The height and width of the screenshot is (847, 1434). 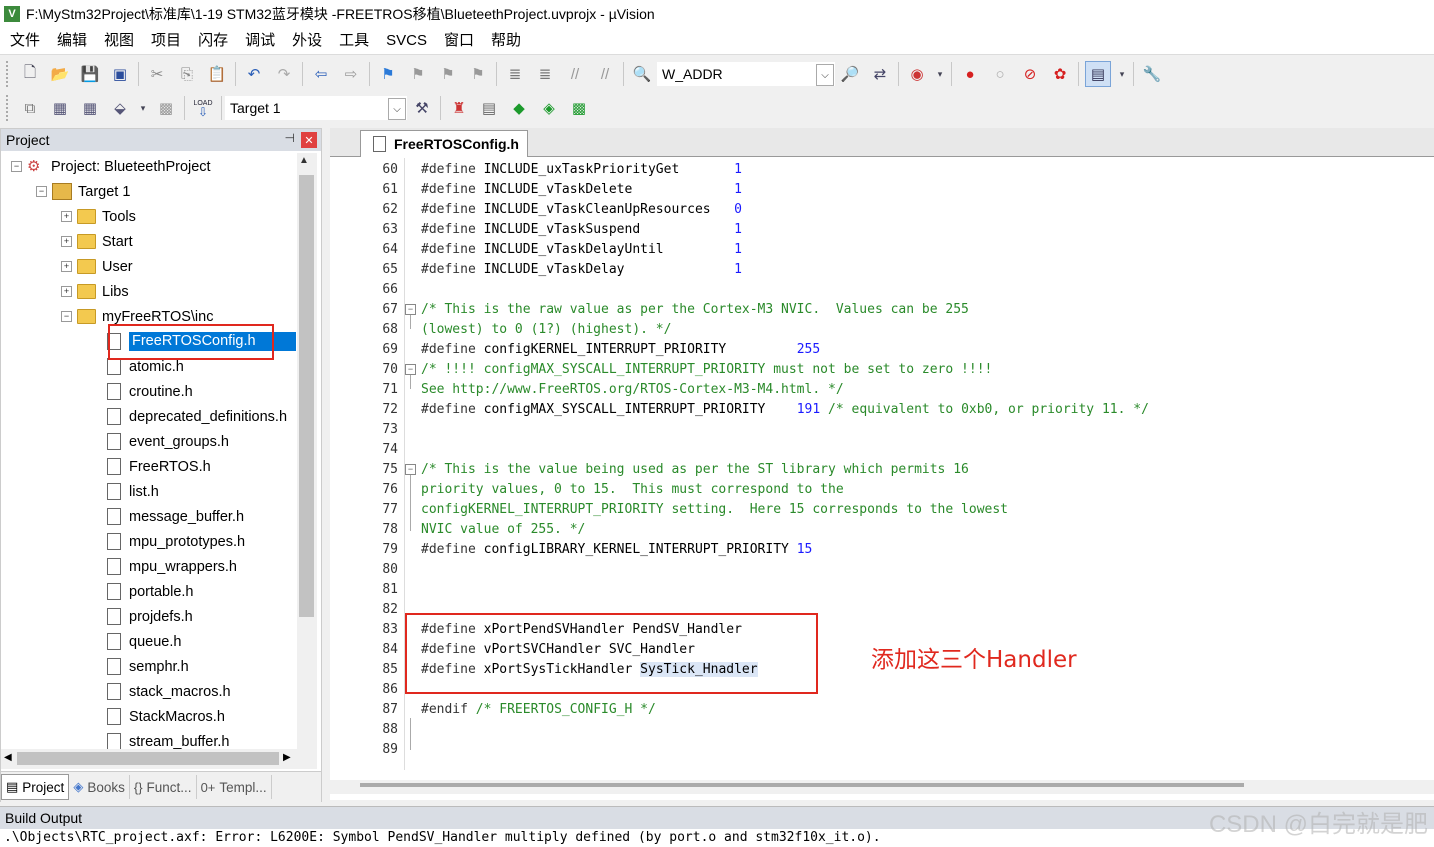 What do you see at coordinates (316, 108) in the screenshot?
I see `target-select: Target 1 ⌵` at bounding box center [316, 108].